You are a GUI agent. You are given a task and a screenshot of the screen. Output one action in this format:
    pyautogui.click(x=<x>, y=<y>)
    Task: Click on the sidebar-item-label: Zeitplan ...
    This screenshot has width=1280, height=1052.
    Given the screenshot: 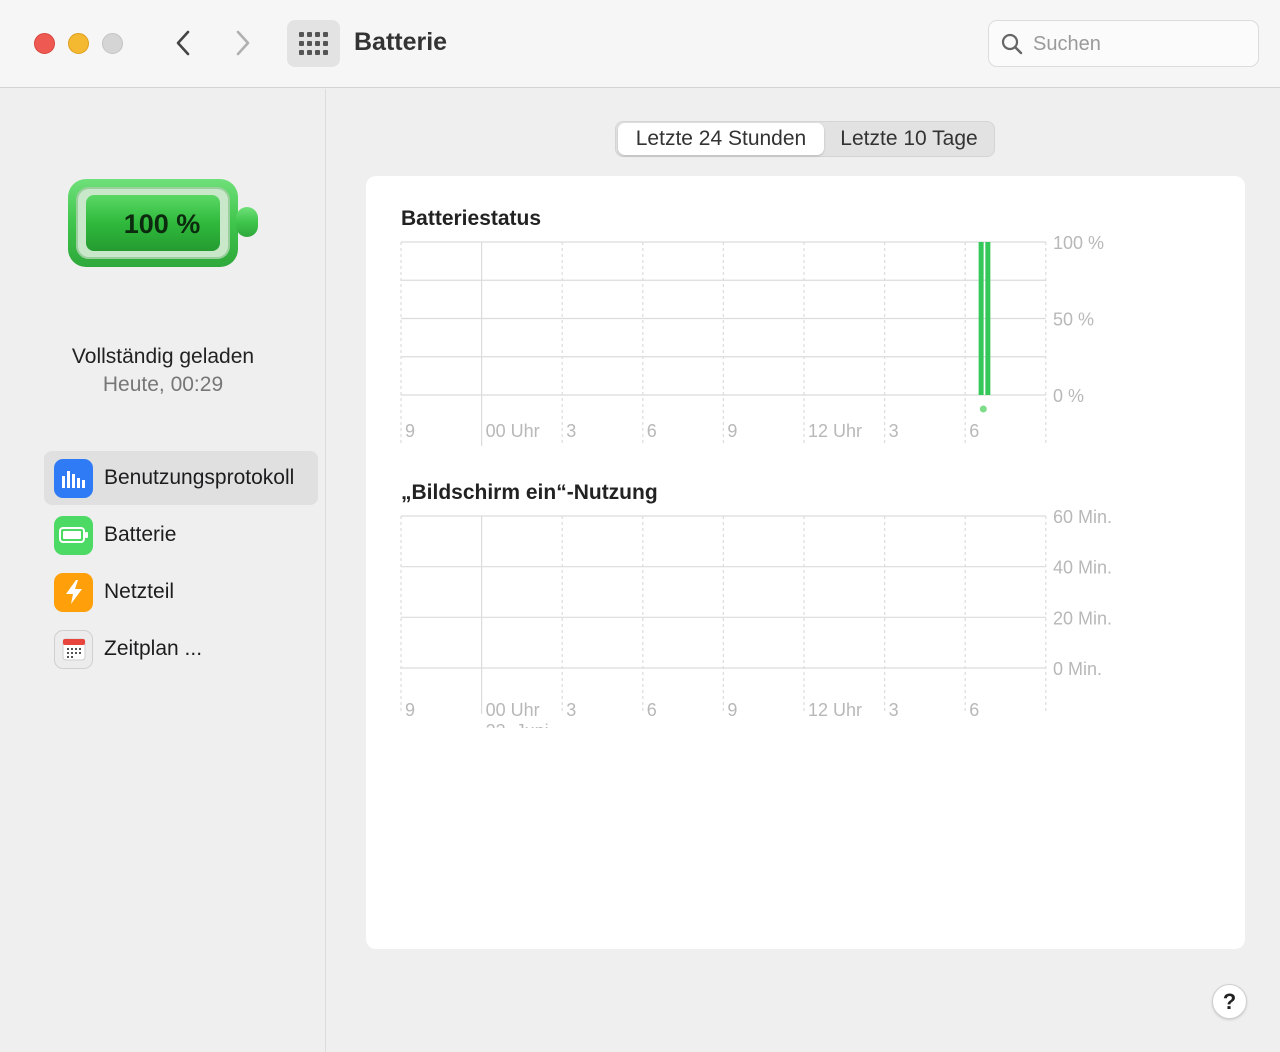 What is the action you would take?
    pyautogui.click(x=153, y=648)
    